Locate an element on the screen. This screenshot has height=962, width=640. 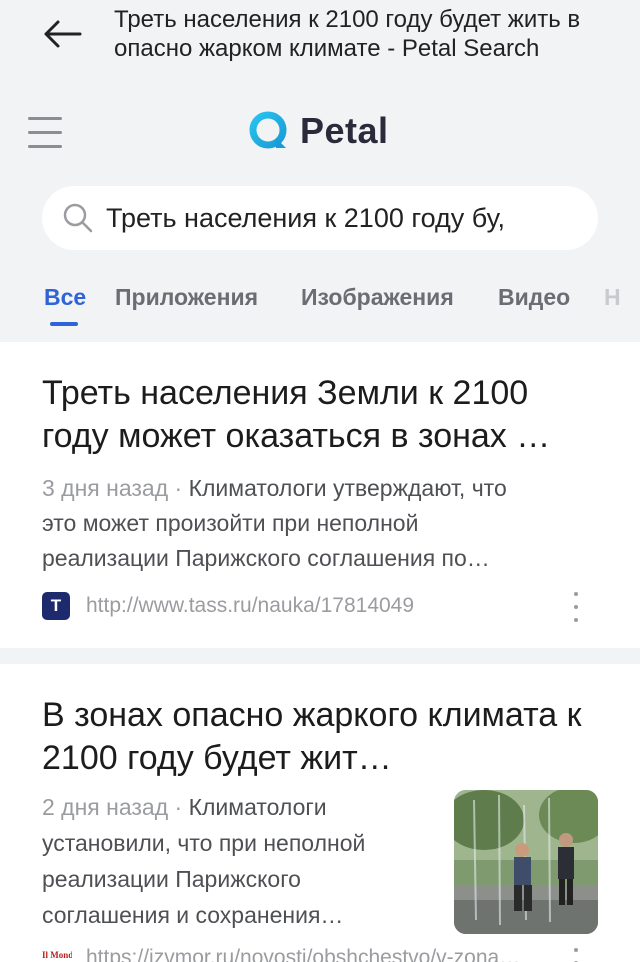
logo-text: Petal is located at coordinates (344, 130).